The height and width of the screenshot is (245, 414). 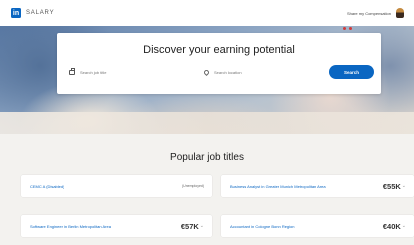 I want to click on top-bar: in SALARY Share my Compensation, so click(x=207, y=13).